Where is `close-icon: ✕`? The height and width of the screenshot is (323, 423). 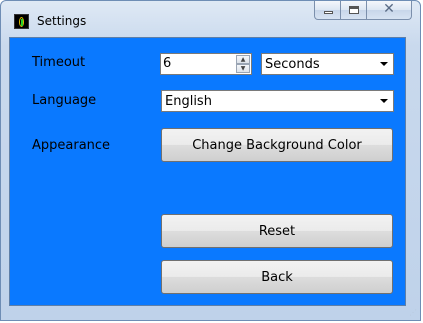
close-icon: ✕ is located at coordinates (389, 9).